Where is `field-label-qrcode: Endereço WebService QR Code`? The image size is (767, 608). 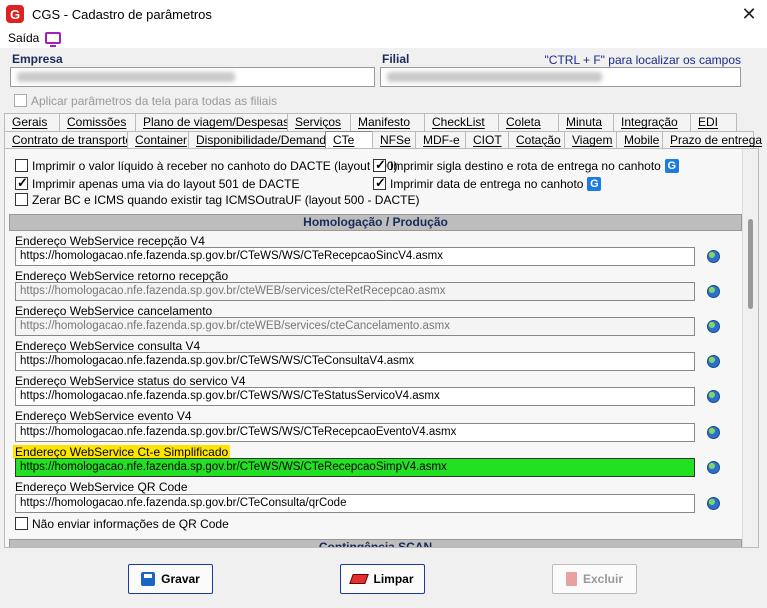 field-label-qrcode: Endereço WebService QR Code is located at coordinates (101, 487).